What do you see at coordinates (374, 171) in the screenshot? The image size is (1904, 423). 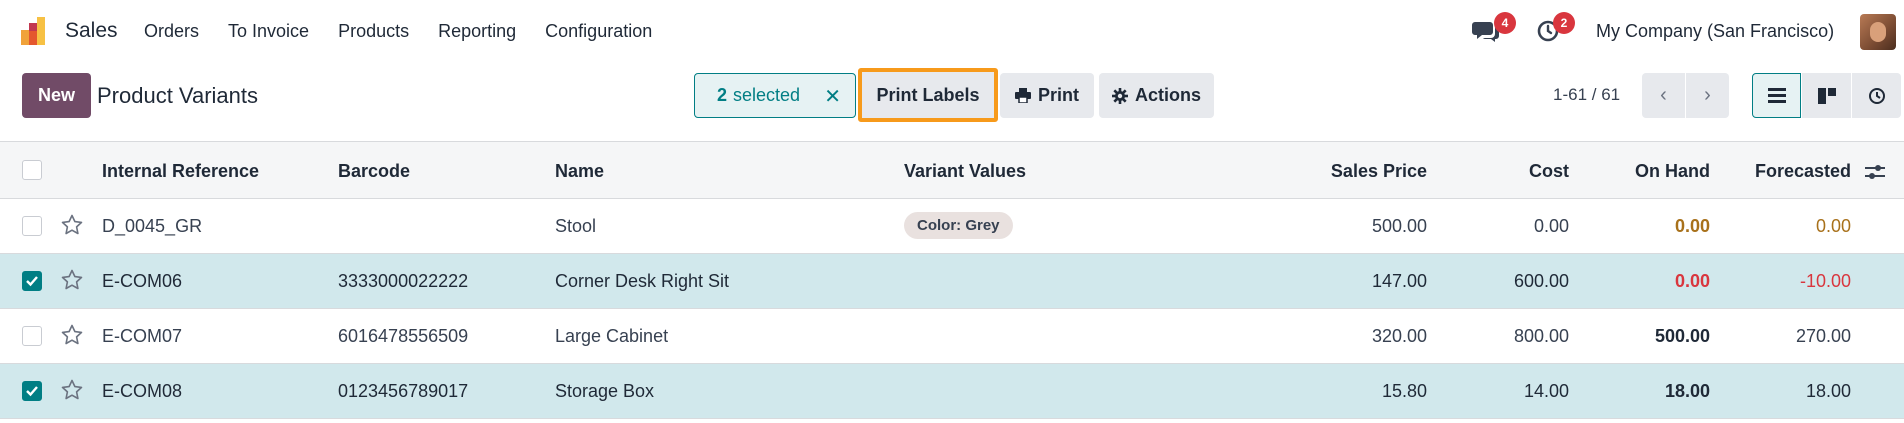 I see `col-barcode: Barcode` at bounding box center [374, 171].